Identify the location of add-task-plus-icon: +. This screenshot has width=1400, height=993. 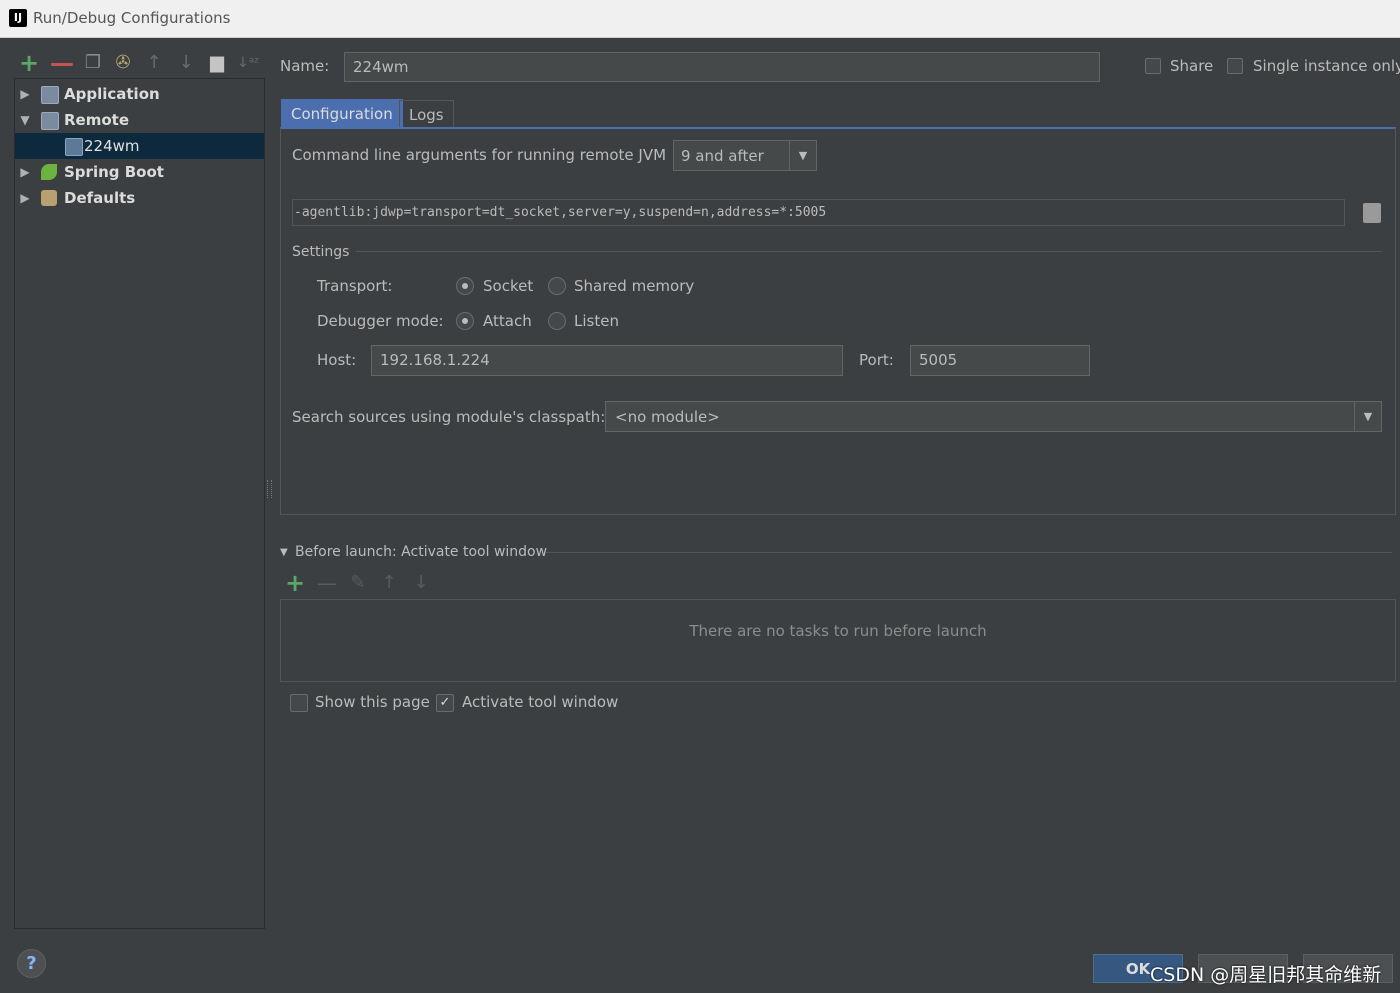
(295, 583).